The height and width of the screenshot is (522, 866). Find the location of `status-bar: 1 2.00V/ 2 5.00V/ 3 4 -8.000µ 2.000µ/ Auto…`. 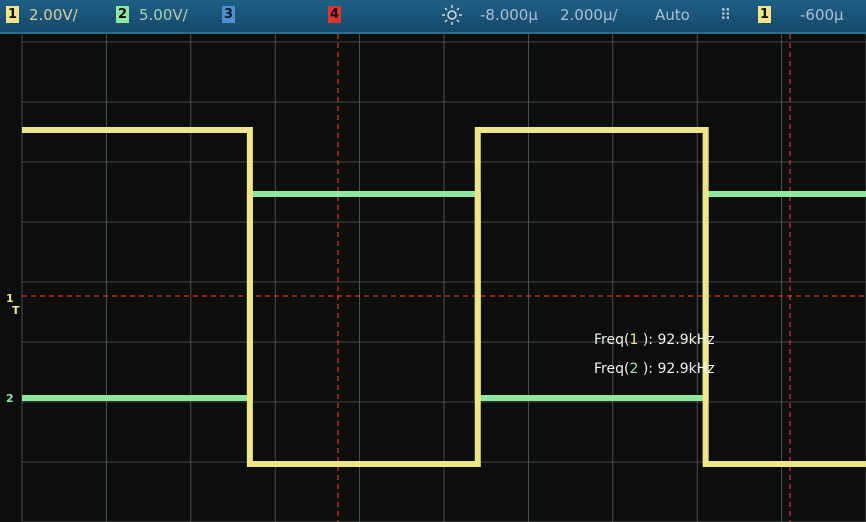

status-bar: 1 2.00V/ 2 5.00V/ 3 4 -8.000µ 2.000µ/ Auto… is located at coordinates (433, 17).